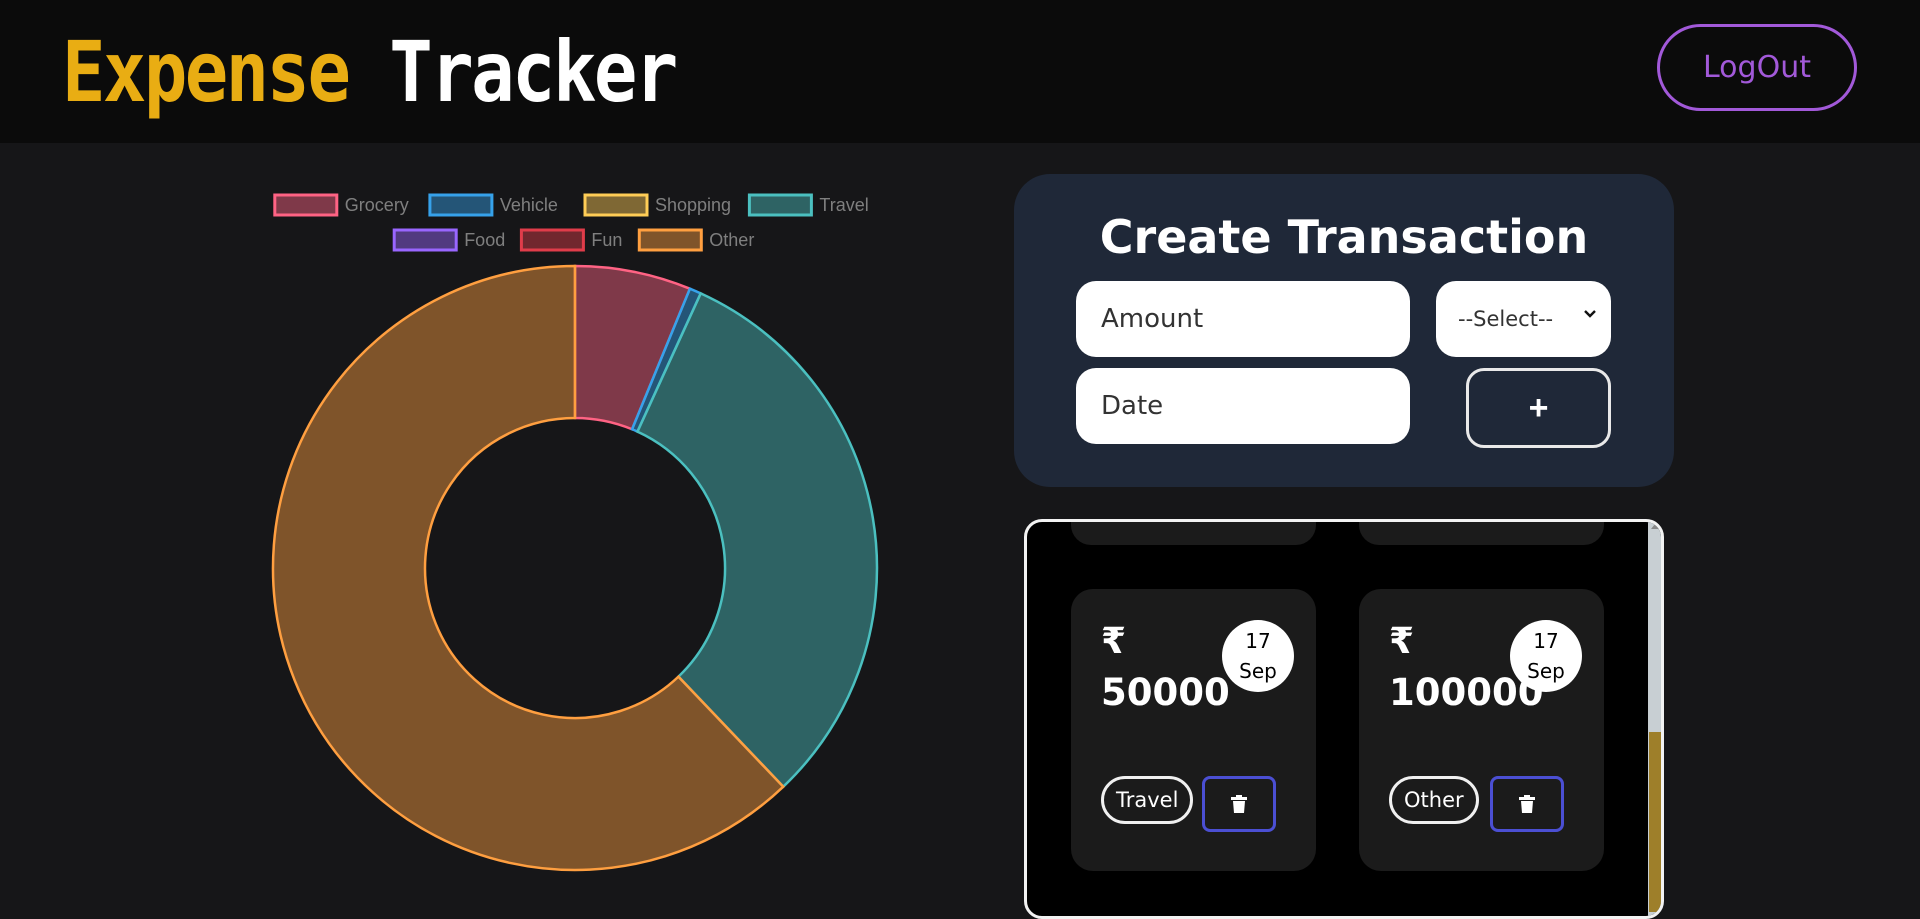  What do you see at coordinates (731, 240) in the screenshot?
I see `legend-label: Other` at bounding box center [731, 240].